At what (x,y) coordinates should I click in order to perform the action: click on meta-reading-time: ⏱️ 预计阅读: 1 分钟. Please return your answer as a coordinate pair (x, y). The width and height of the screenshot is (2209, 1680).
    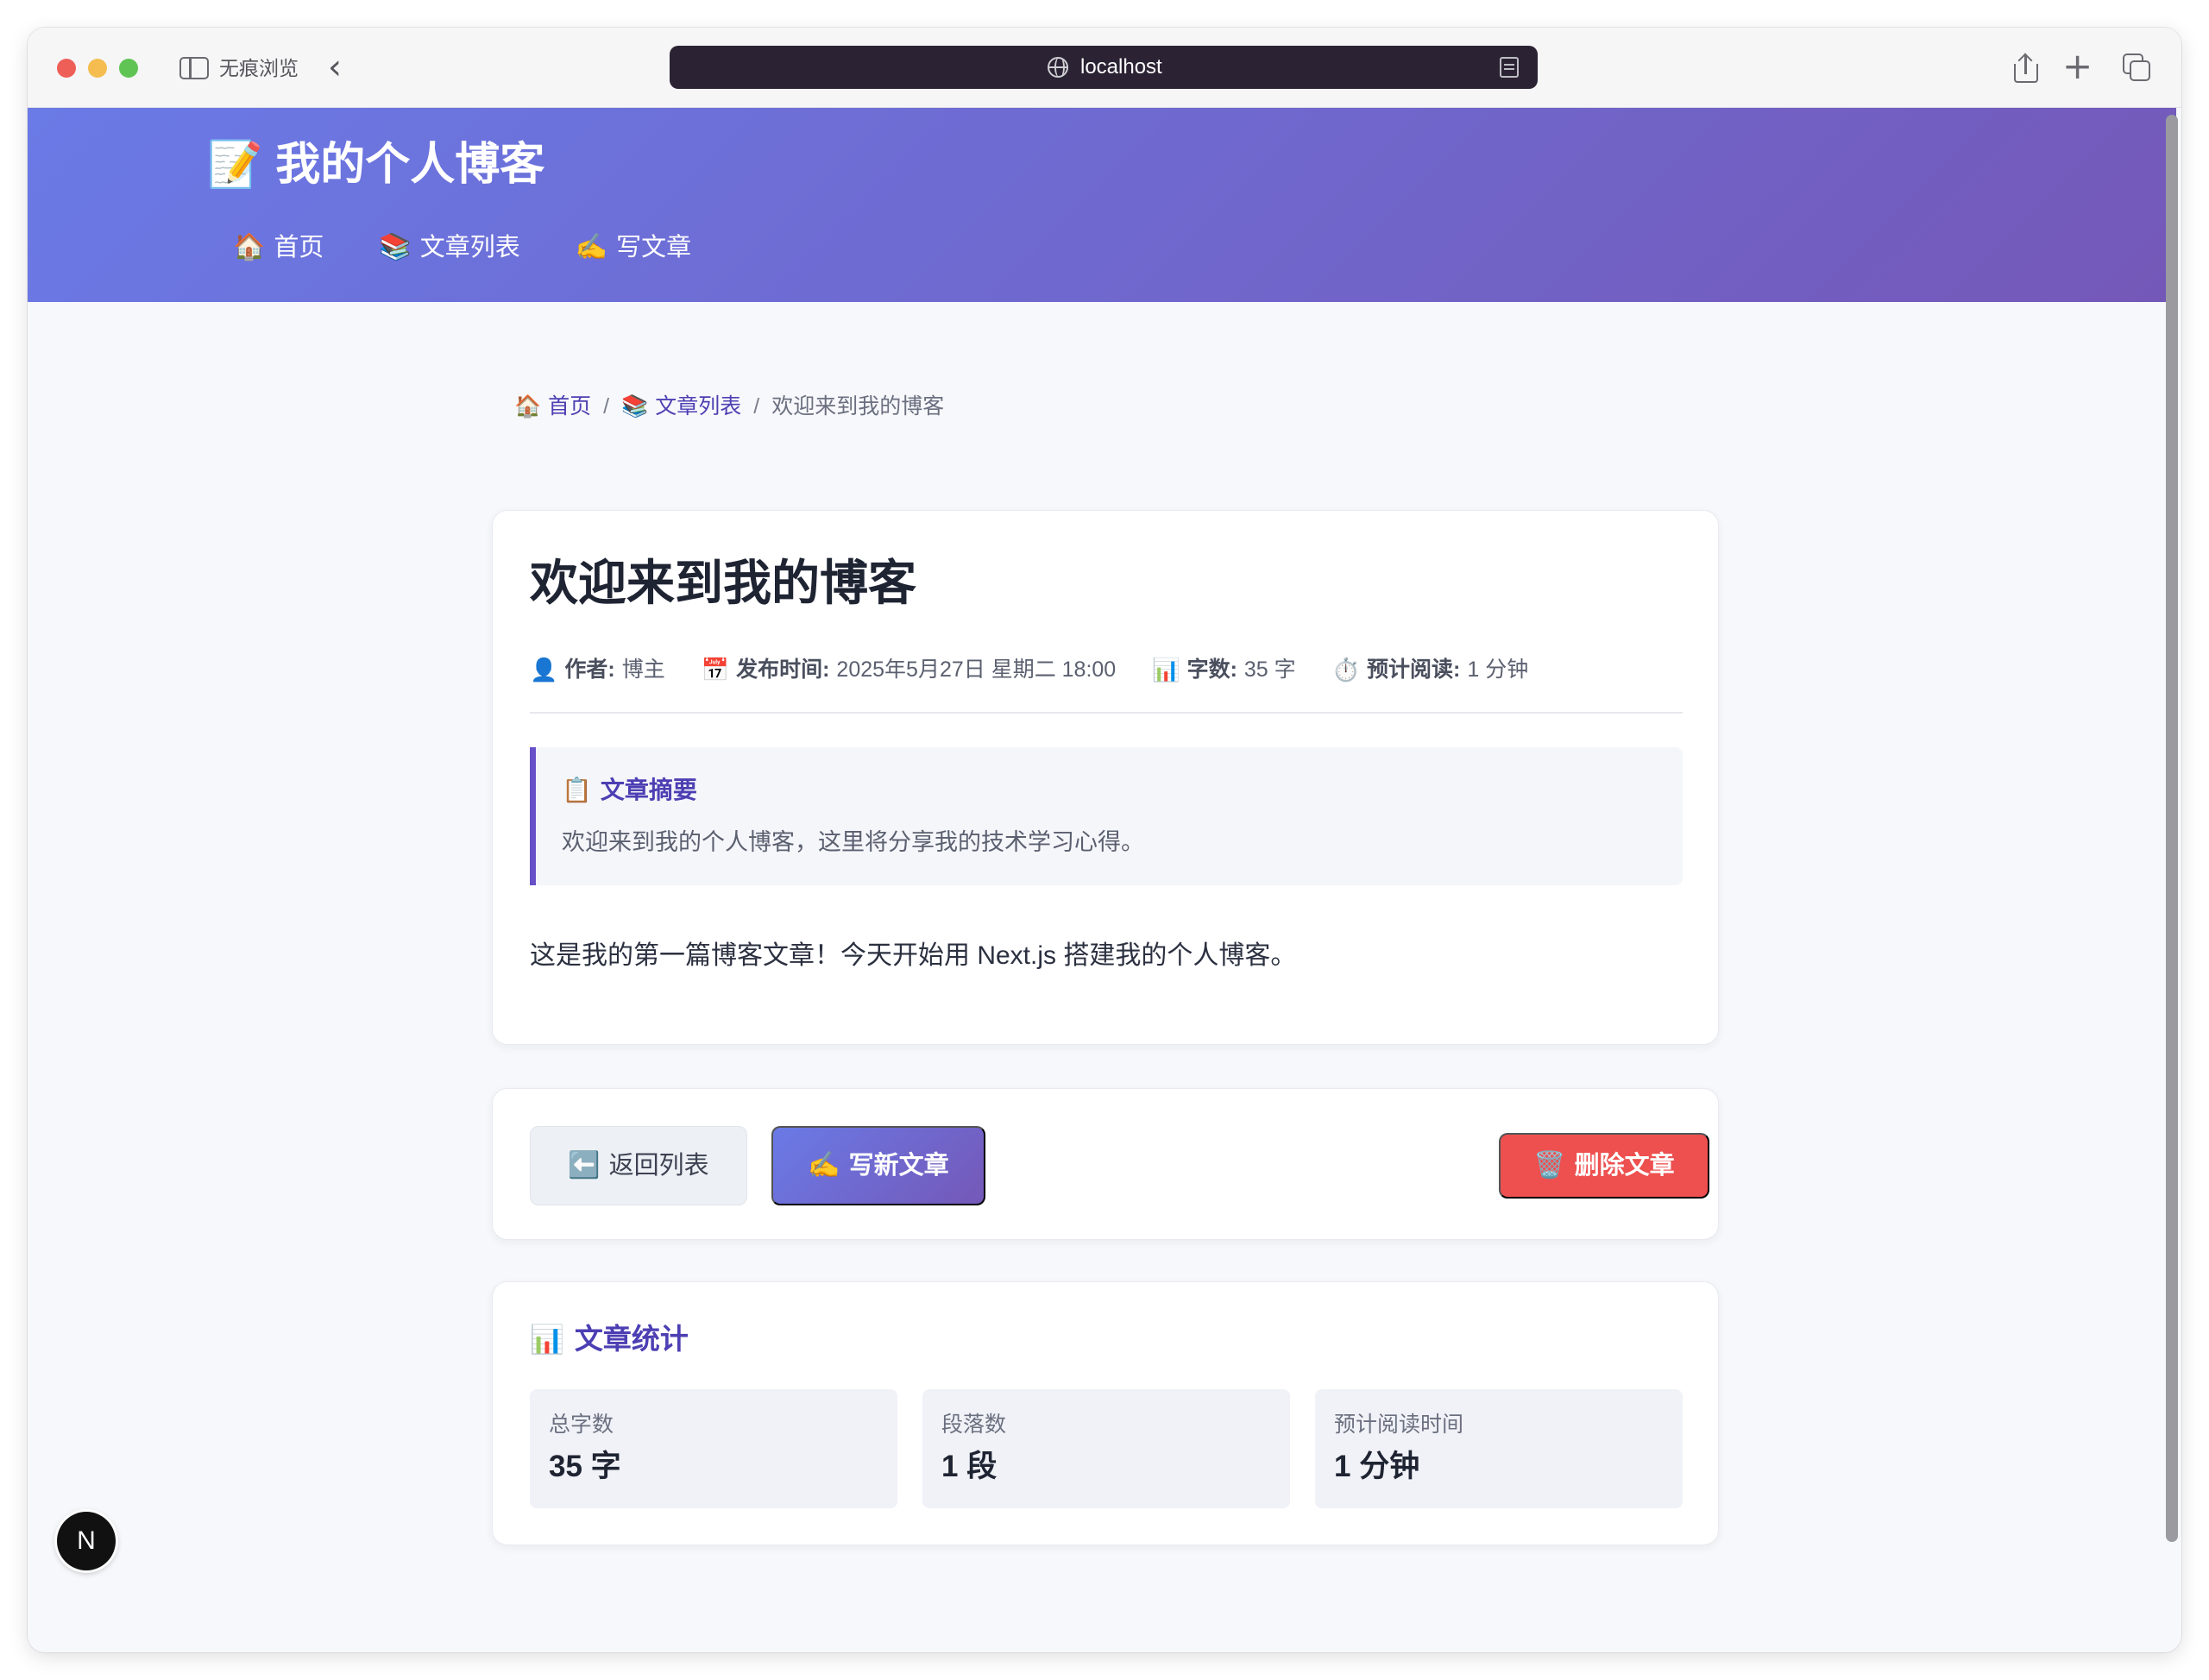
    Looking at the image, I should click on (1430, 669).